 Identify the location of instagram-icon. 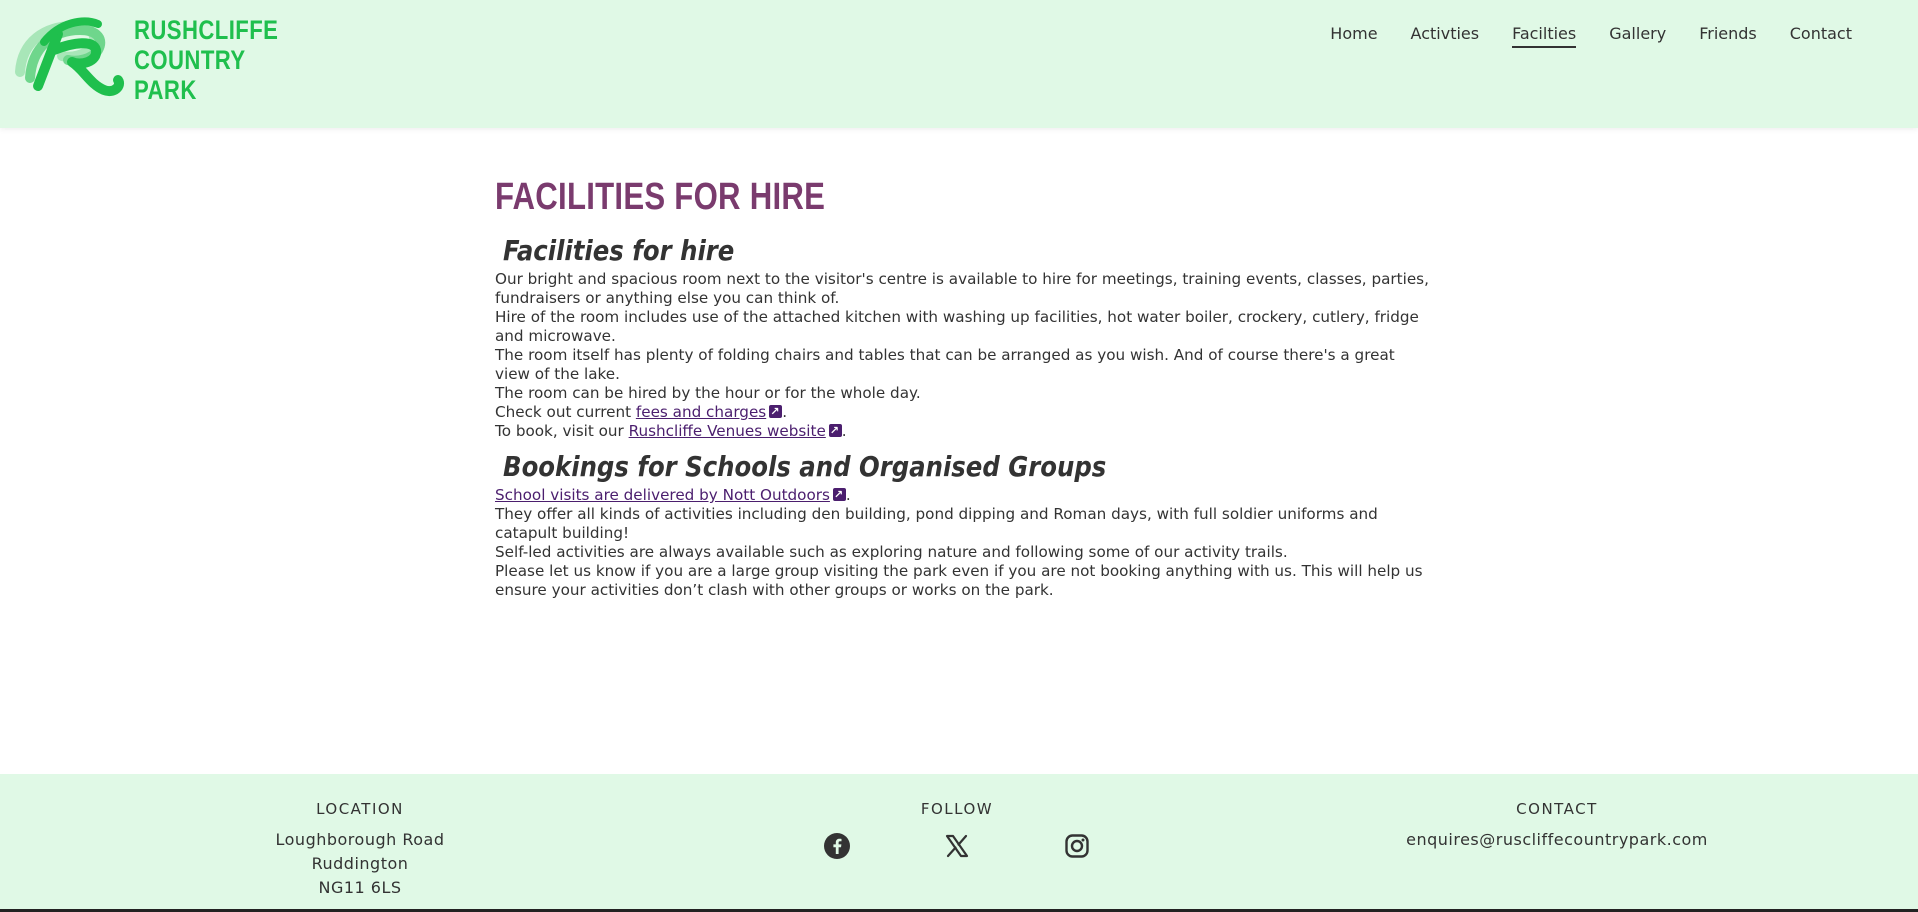
(1077, 846).